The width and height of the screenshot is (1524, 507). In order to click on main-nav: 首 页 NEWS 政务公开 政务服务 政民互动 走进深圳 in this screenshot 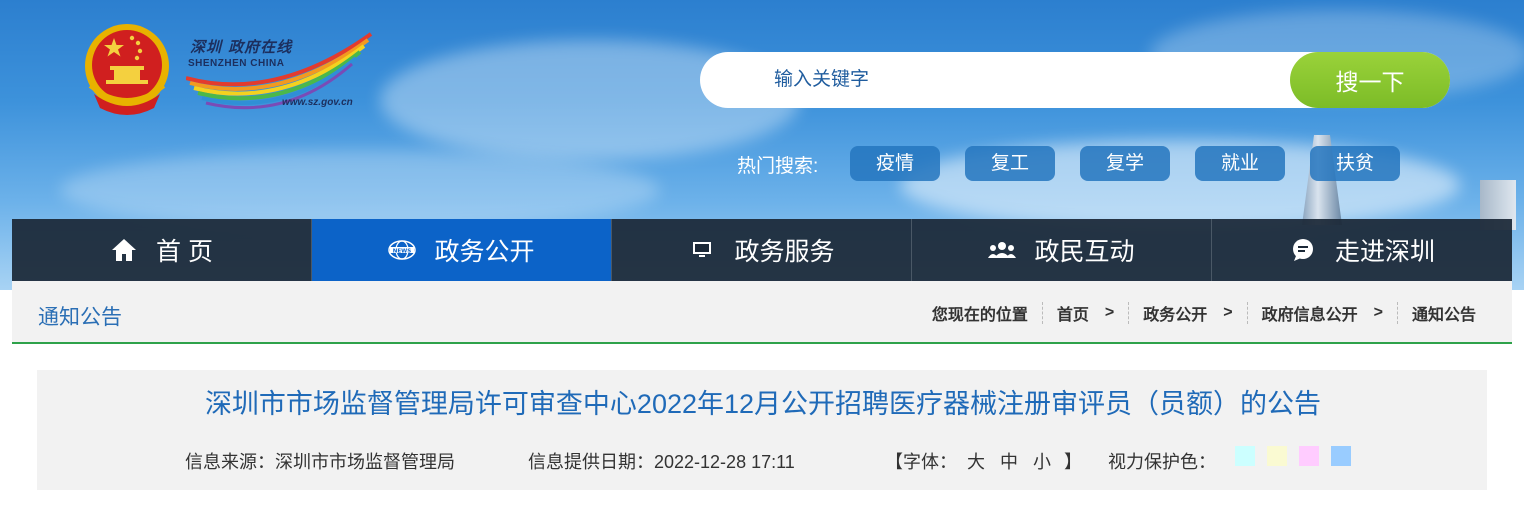, I will do `click(762, 250)`.